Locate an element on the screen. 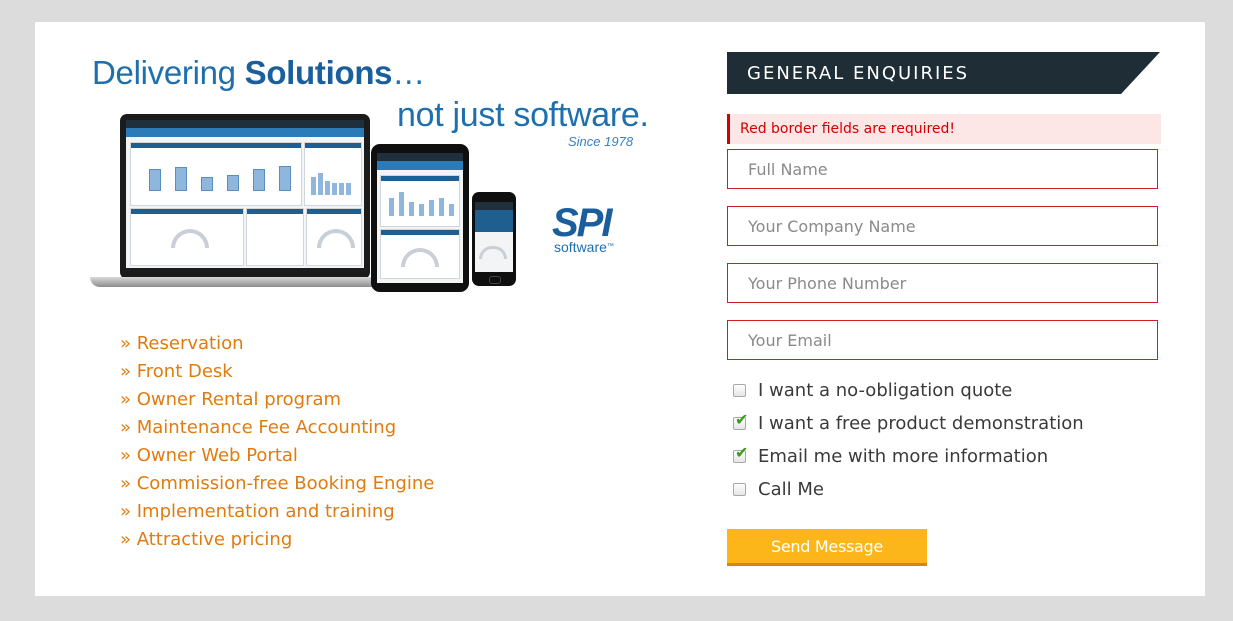 Image resolution: width=1233 pixels, height=621 pixels. phone-home-button is located at coordinates (495, 280).